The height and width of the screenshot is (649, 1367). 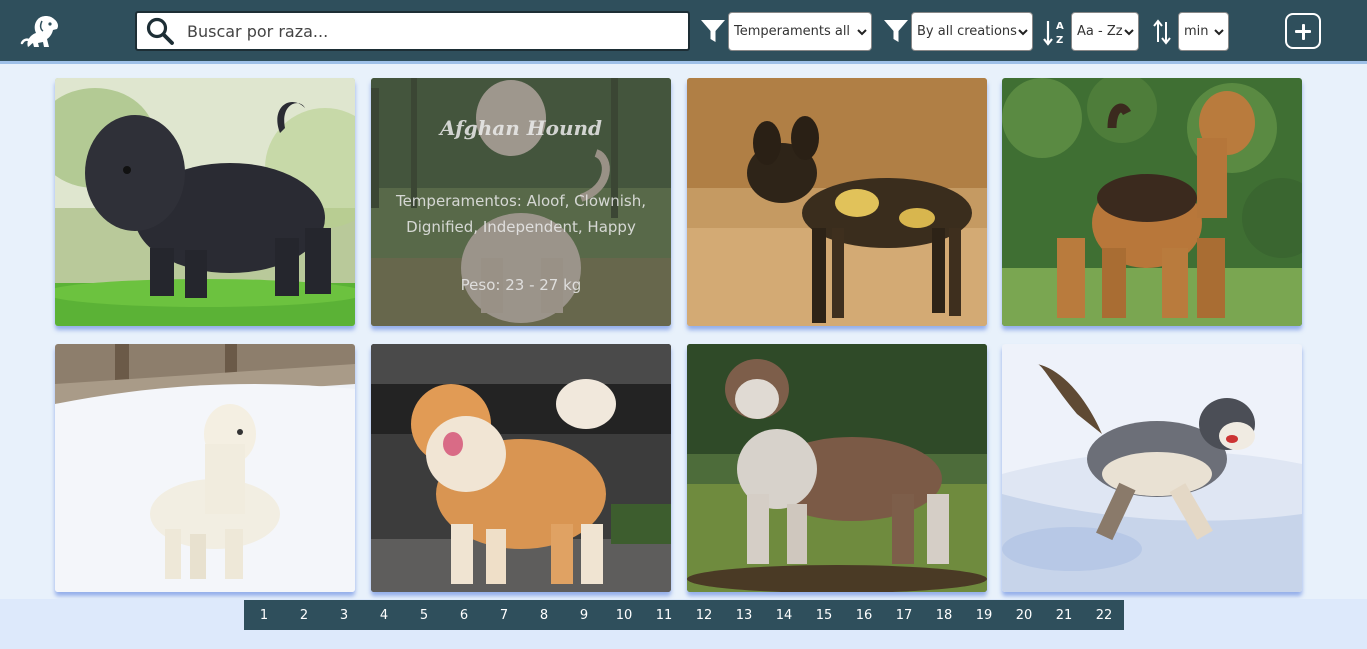 I want to click on weight-sort-select: min, so click(x=1203, y=31).